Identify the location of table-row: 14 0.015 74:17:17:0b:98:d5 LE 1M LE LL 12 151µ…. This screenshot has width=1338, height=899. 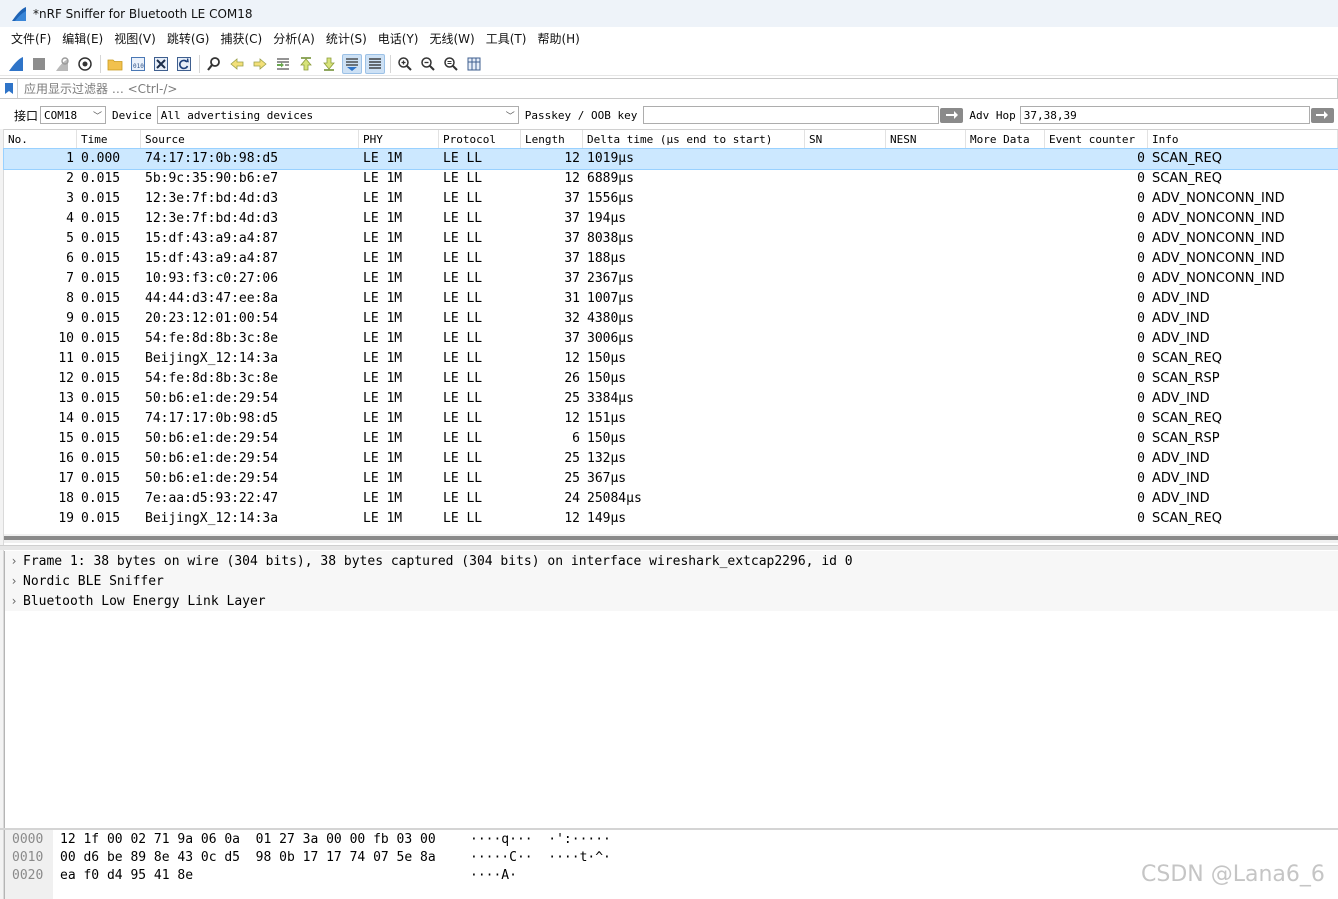
(671, 419).